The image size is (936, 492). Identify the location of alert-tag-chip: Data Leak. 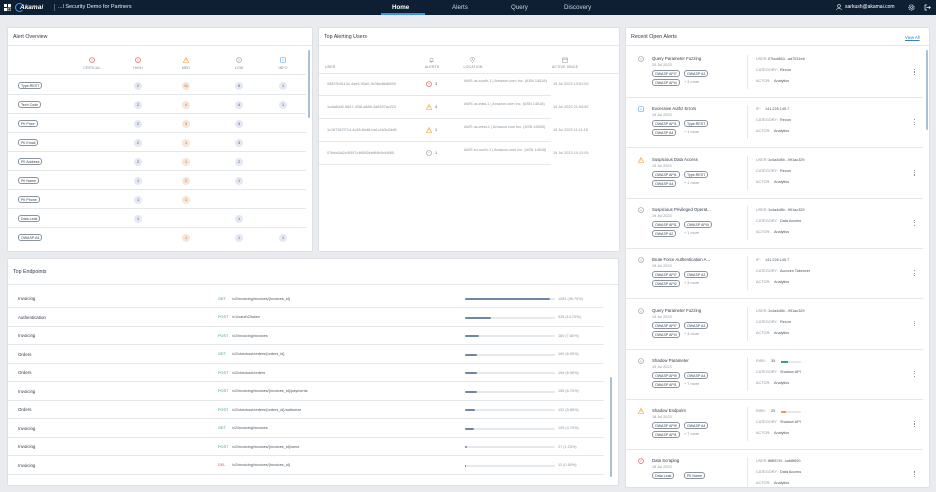
(663, 476).